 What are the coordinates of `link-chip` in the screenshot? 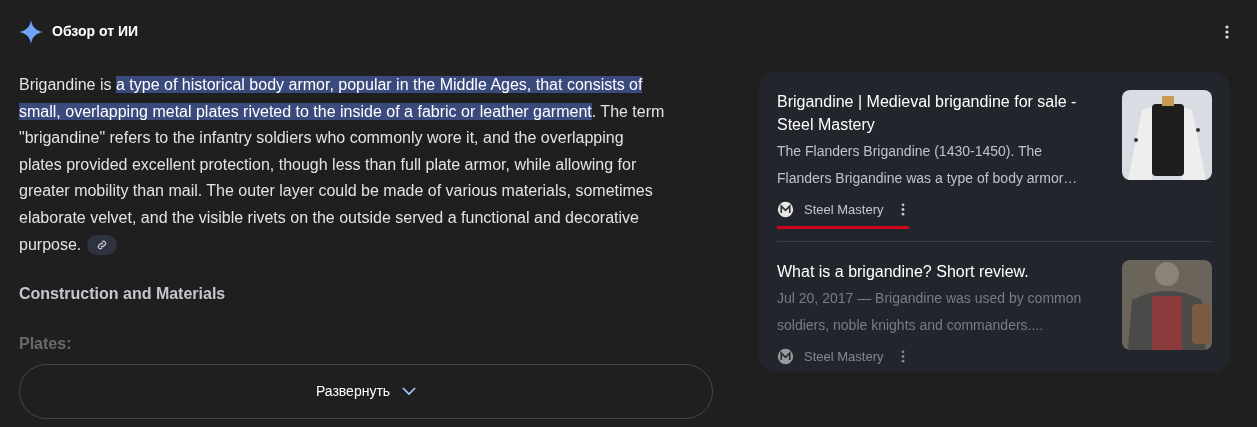 It's located at (102, 245).